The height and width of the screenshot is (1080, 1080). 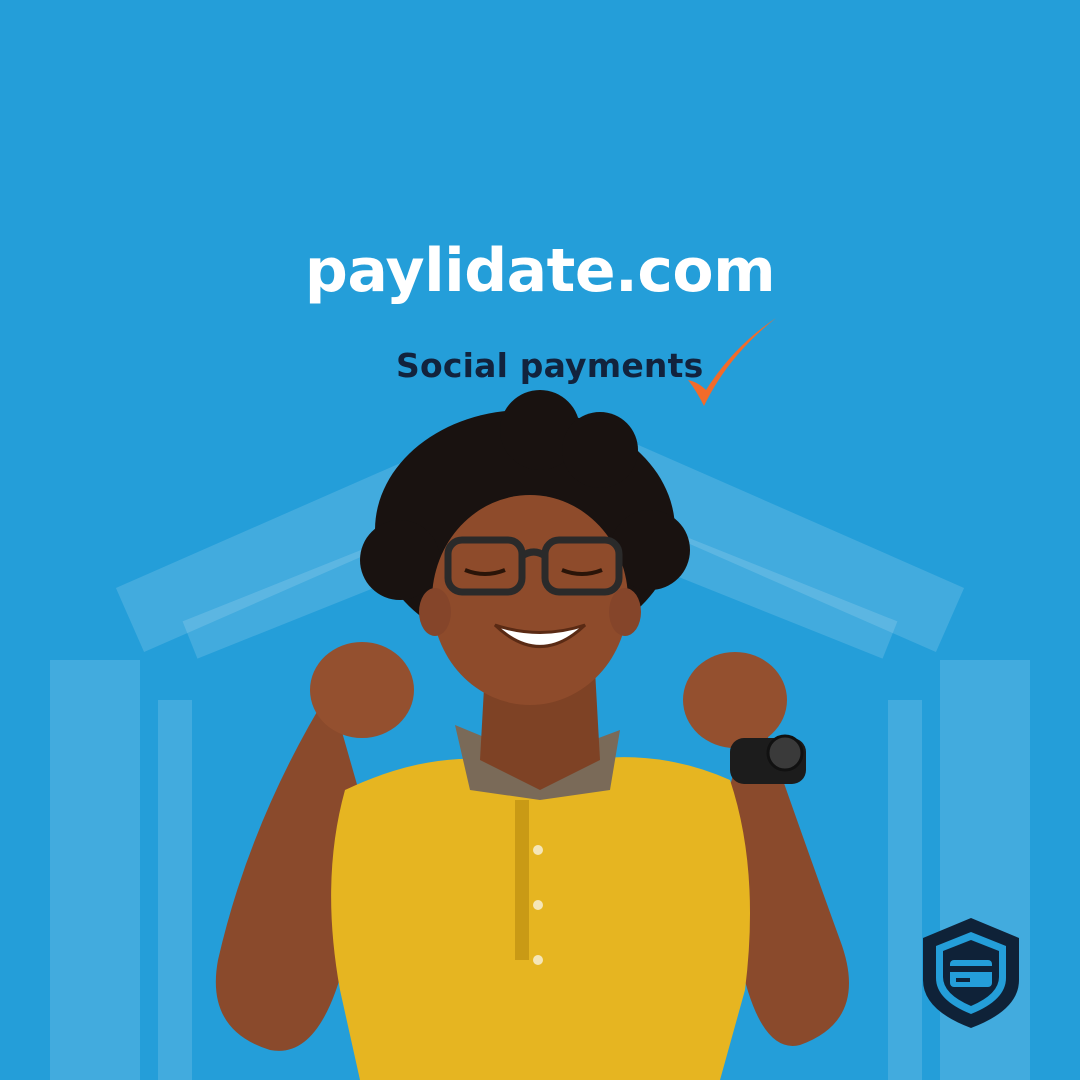 I want to click on shield-card-logo-icon, so click(x=971, y=973).